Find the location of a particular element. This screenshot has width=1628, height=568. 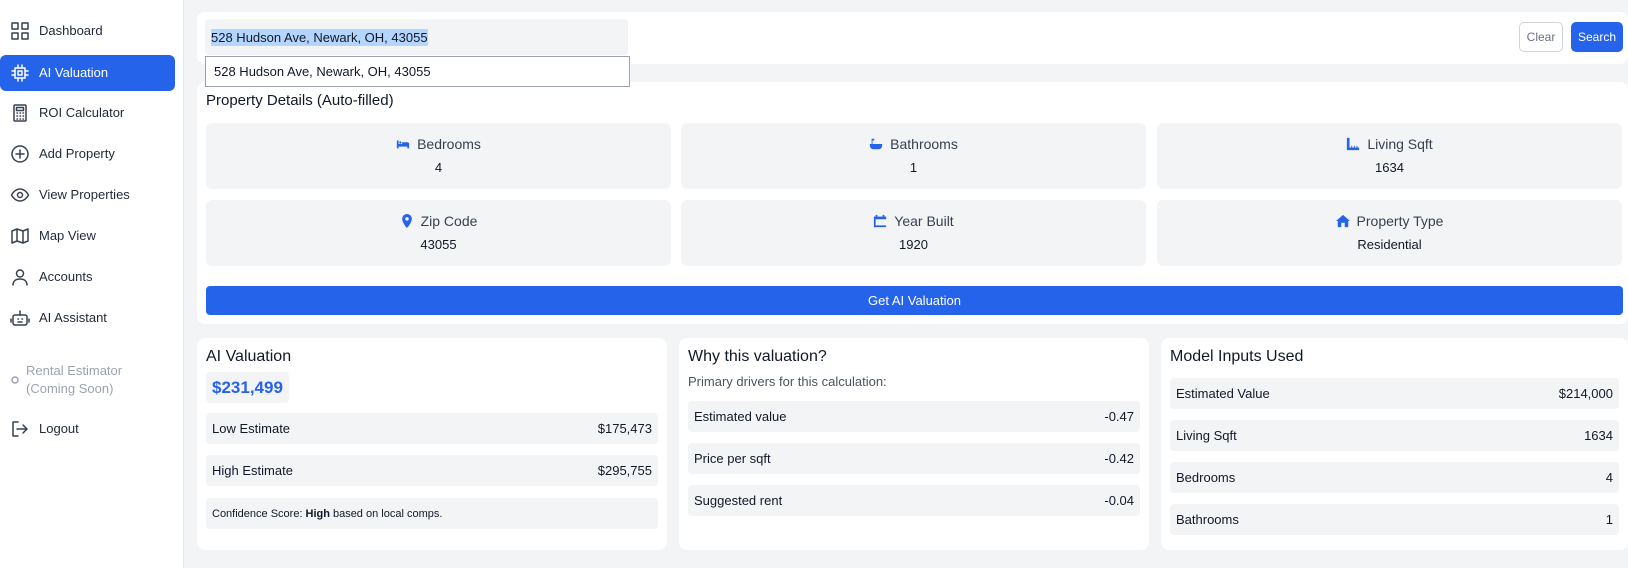

sidebar-item-label-line1: Rental Estimator is located at coordinates (74, 370).